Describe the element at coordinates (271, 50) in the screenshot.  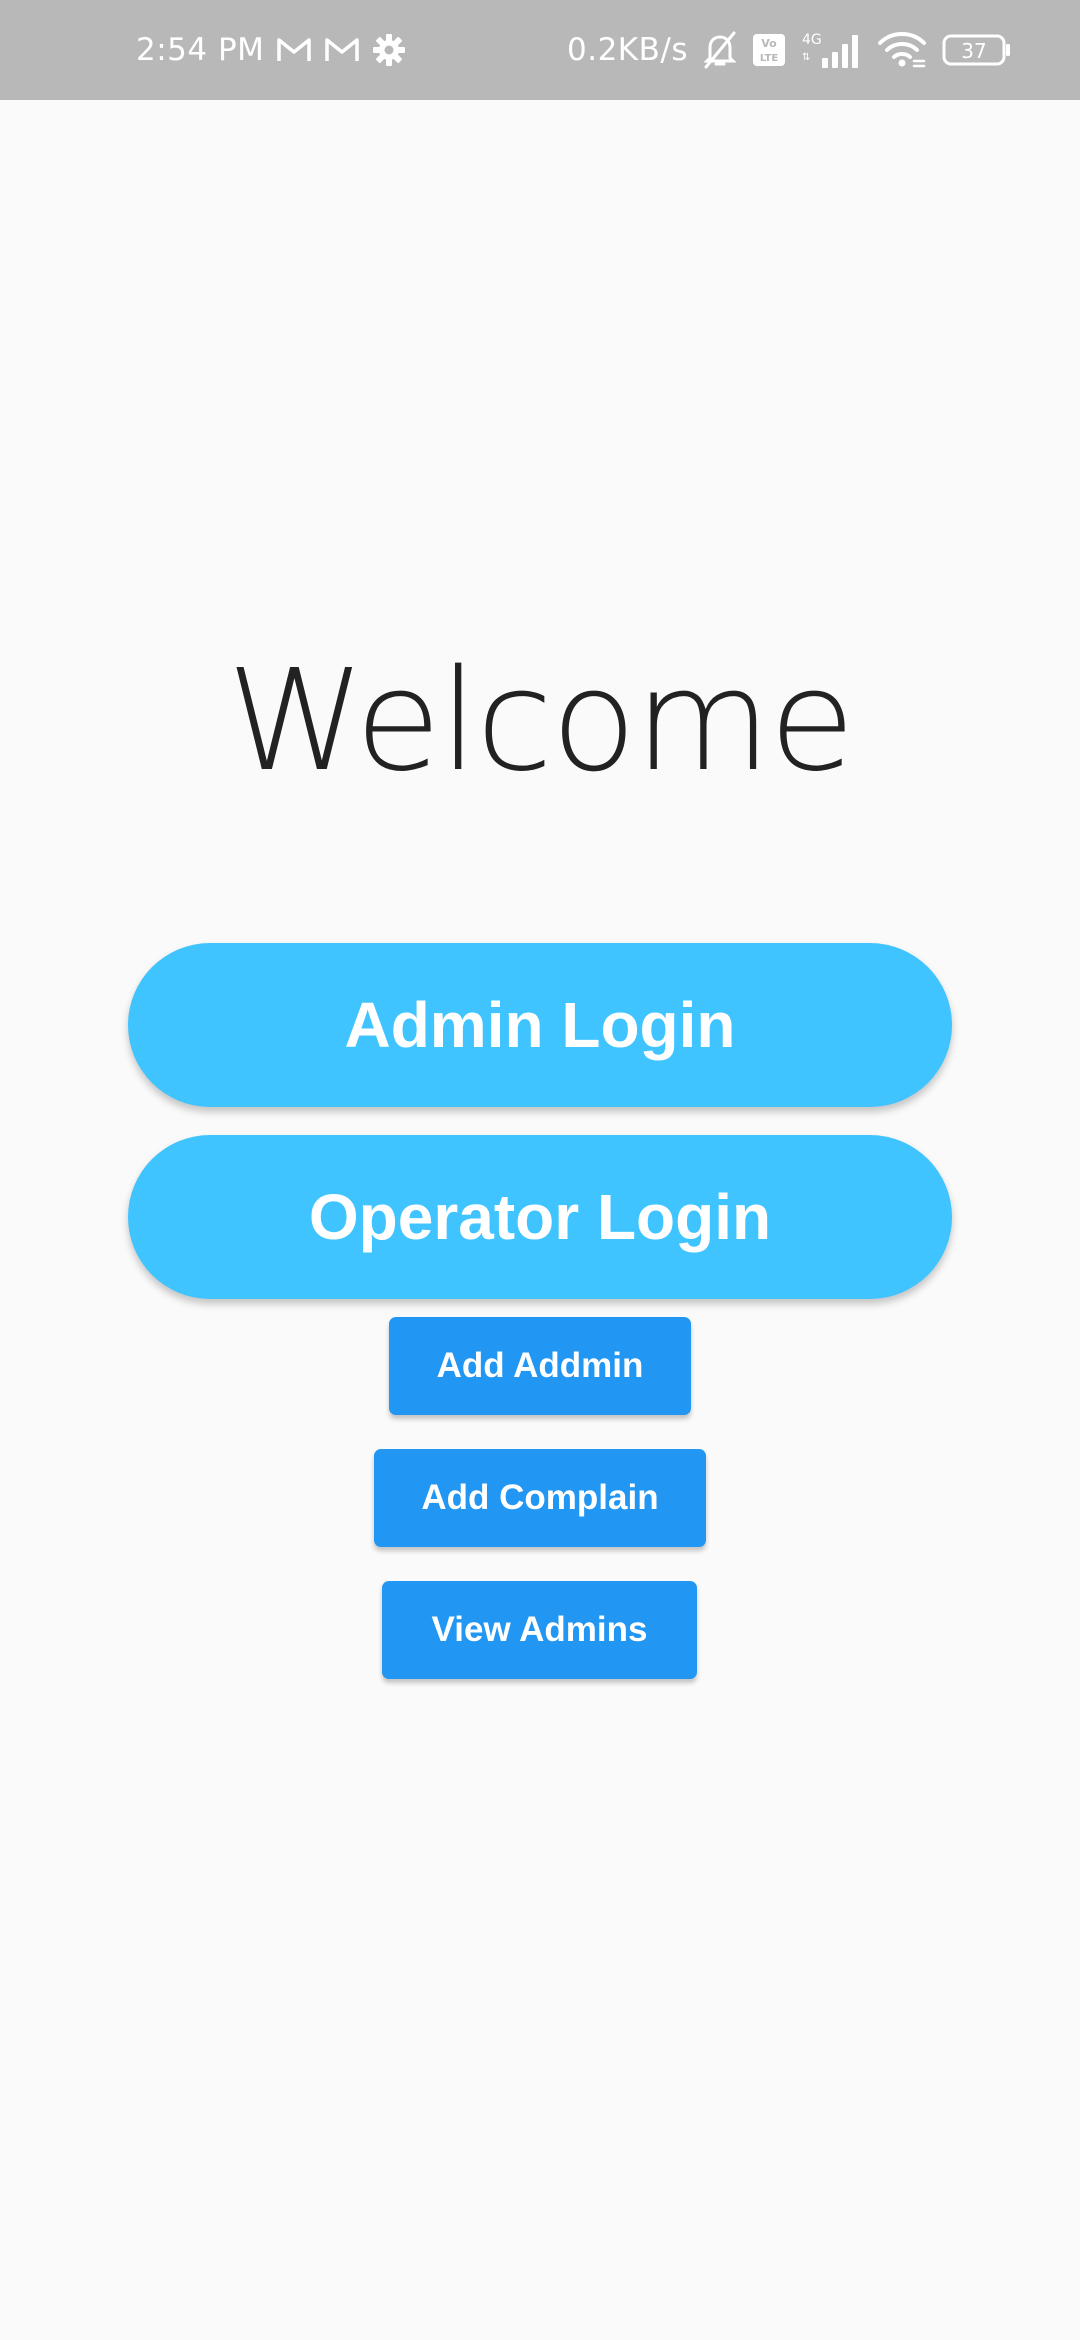
I see `status-bar-left: 2:54 PM` at that location.